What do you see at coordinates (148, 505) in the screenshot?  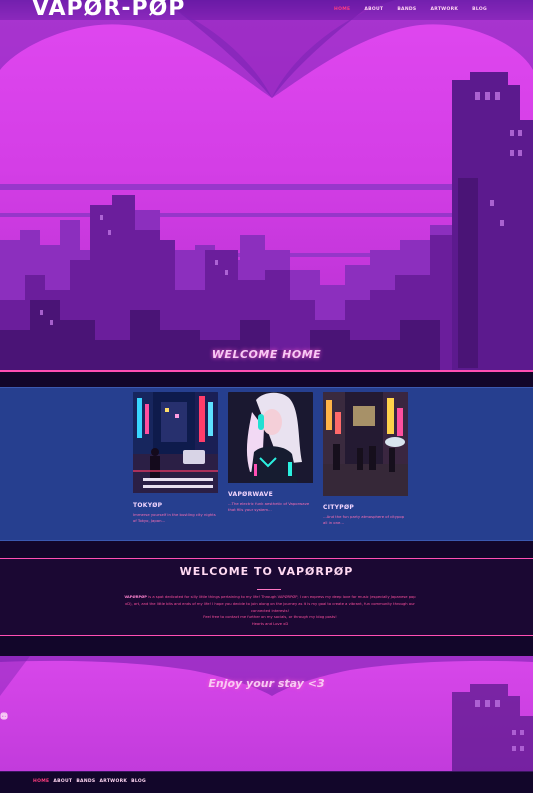 I see `card-title: TOKYØP` at bounding box center [148, 505].